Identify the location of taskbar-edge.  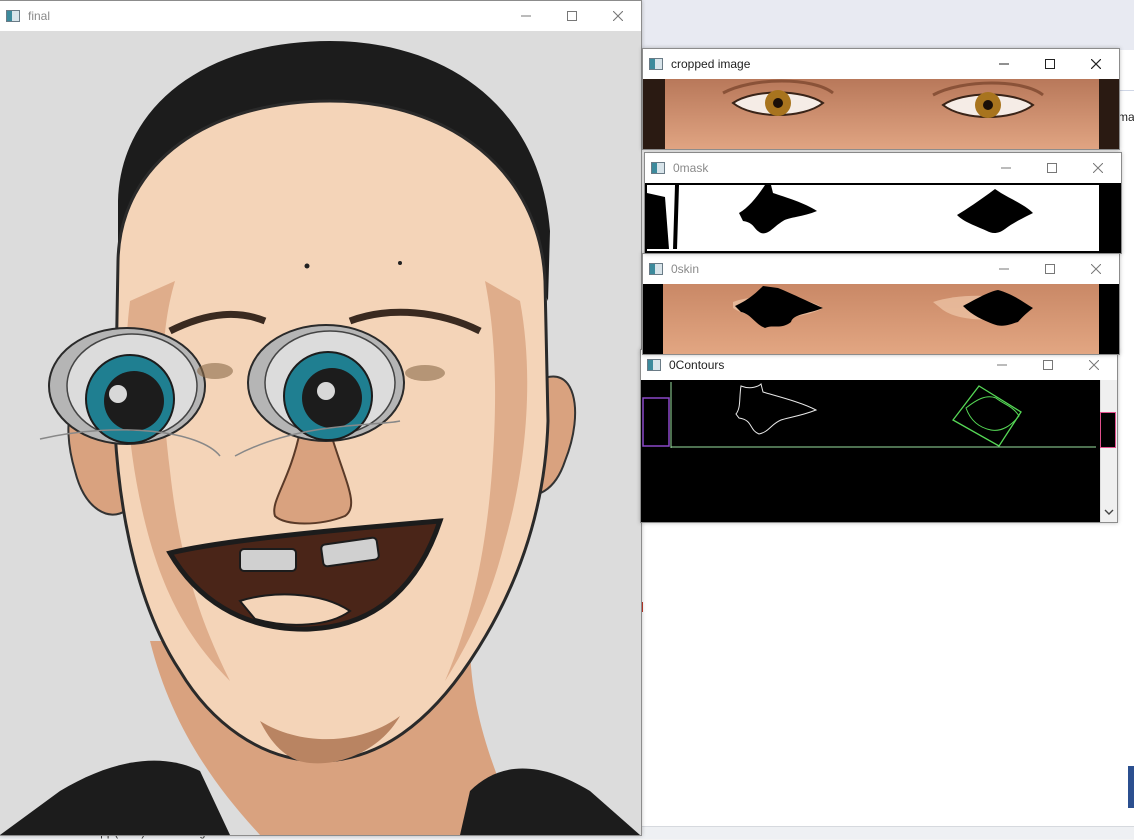
(1131, 787).